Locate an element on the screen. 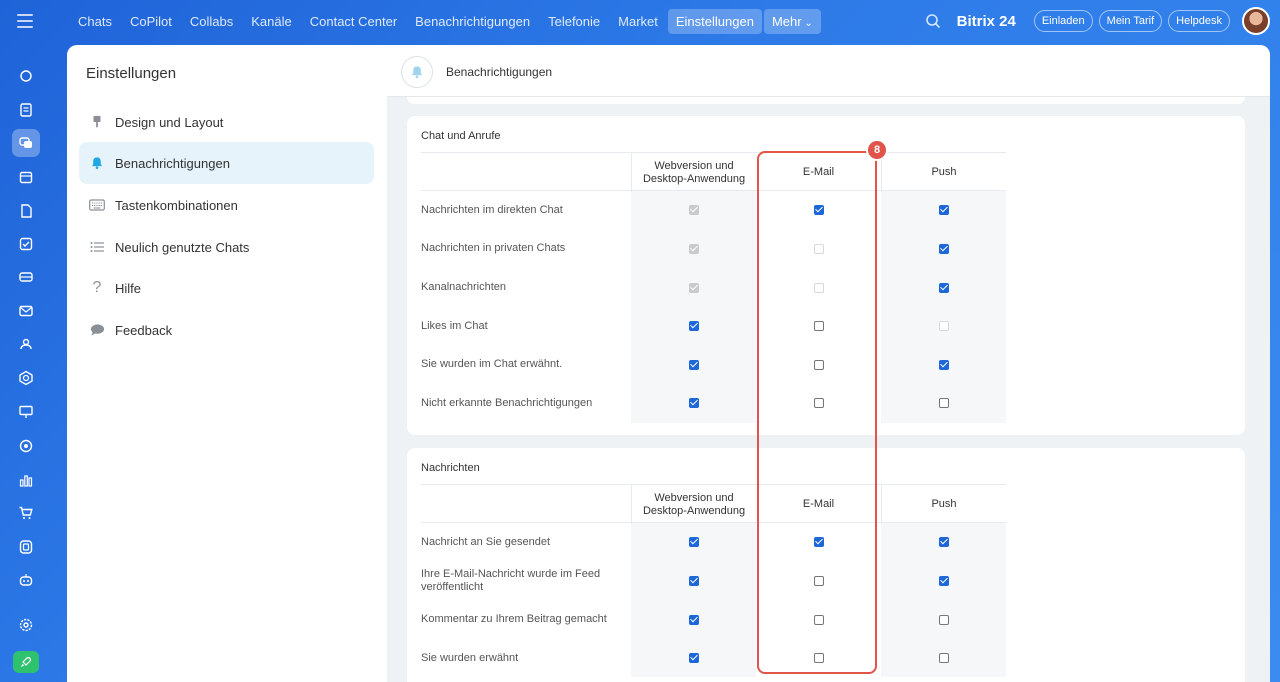  email-column-highlight is located at coordinates (817, 412).